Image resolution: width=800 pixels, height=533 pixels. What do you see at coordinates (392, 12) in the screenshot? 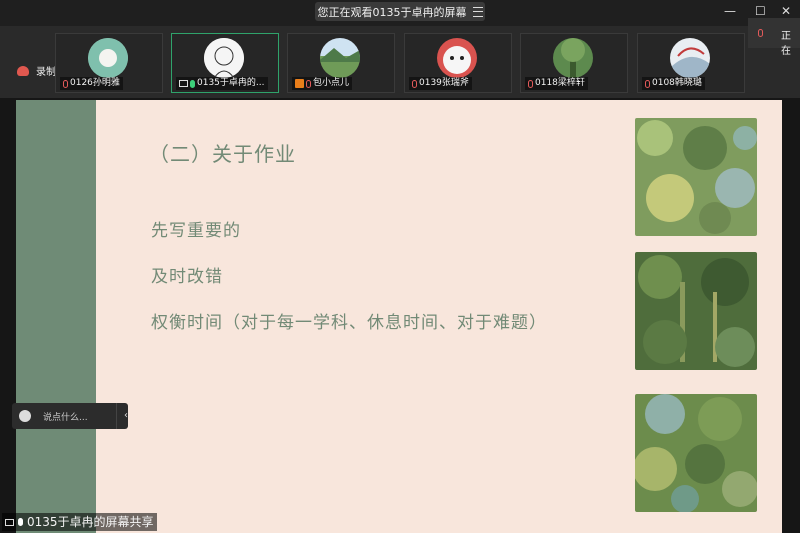
I see `banner-text: 您正在观看0135于卓冉的屏幕` at bounding box center [392, 12].